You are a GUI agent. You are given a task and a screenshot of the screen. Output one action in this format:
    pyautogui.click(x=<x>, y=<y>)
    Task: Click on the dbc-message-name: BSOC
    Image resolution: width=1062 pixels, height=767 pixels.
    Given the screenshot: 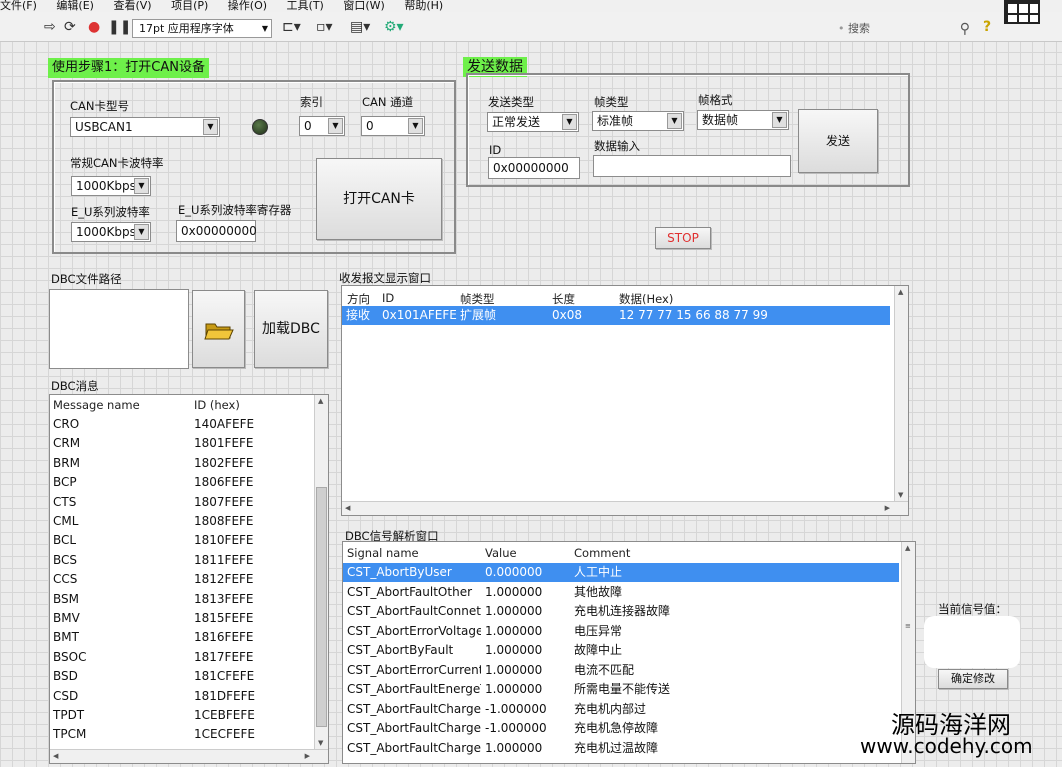 What is the action you would take?
    pyautogui.click(x=70, y=656)
    